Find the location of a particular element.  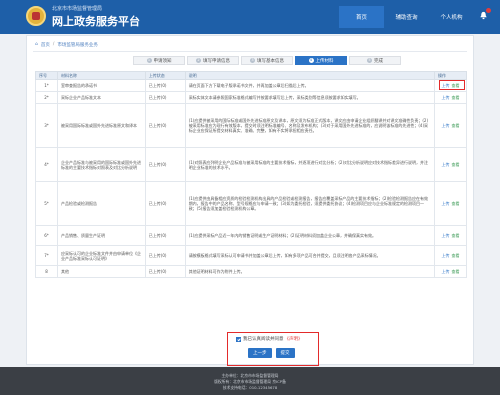

row-name: 其他 is located at coordinates (101, 271).